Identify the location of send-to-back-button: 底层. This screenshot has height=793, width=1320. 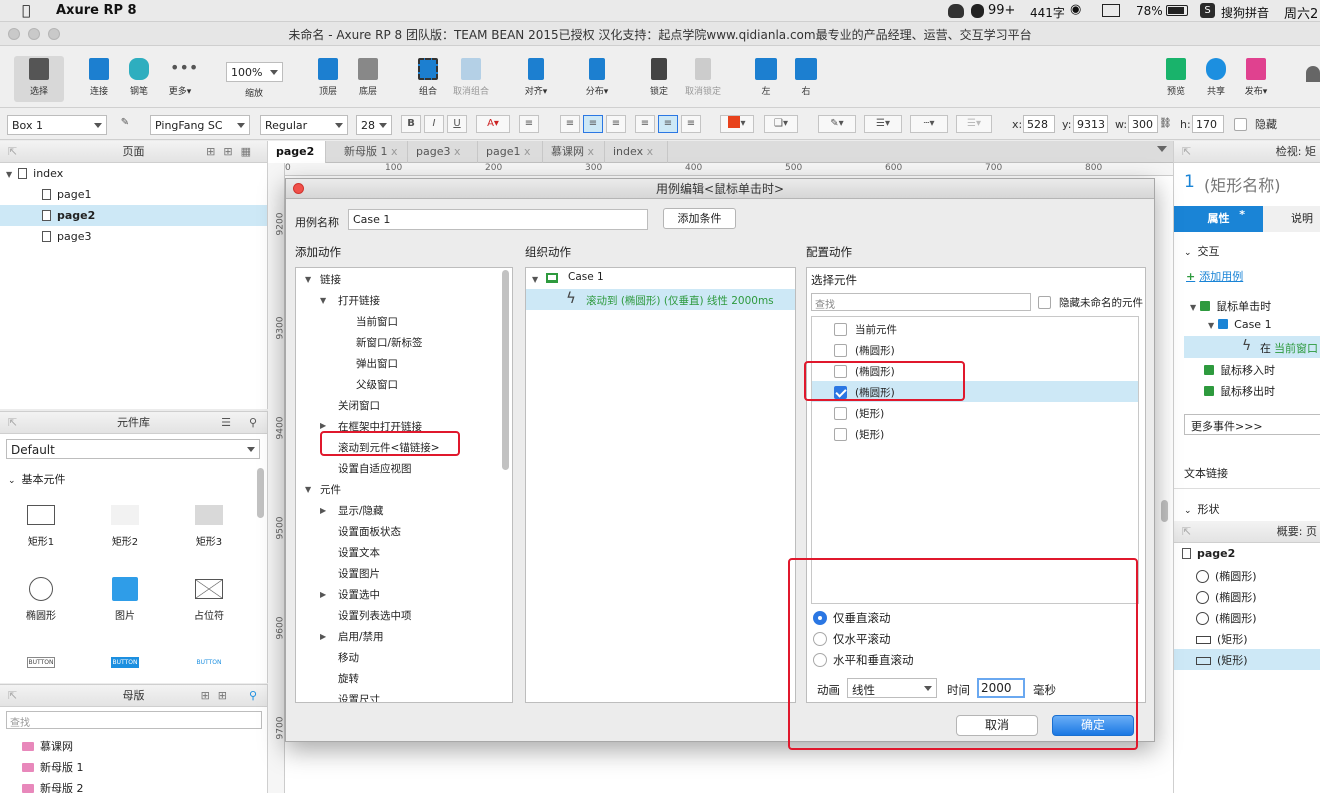
(368, 77).